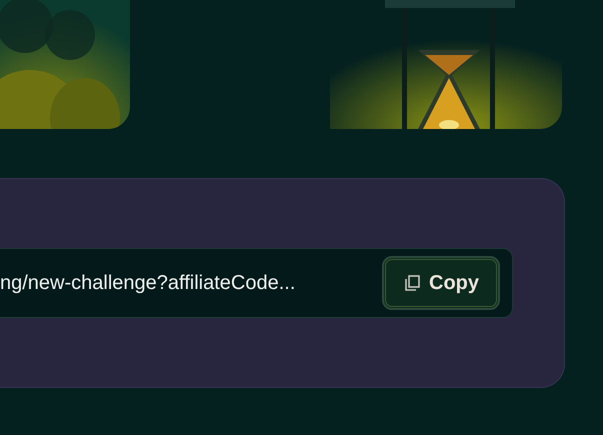 The height and width of the screenshot is (435, 603). Describe the element at coordinates (441, 283) in the screenshot. I see `copy-button: Copy` at that location.